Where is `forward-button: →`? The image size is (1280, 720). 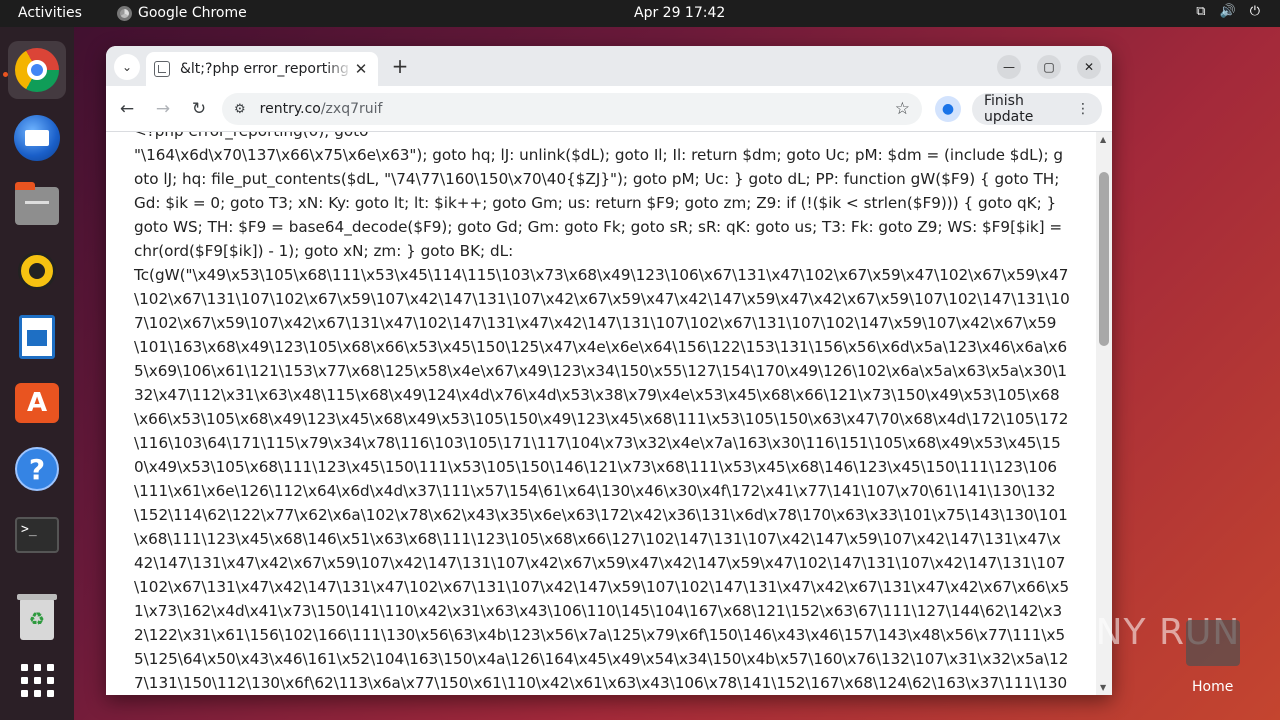 forward-button: → is located at coordinates (163, 109).